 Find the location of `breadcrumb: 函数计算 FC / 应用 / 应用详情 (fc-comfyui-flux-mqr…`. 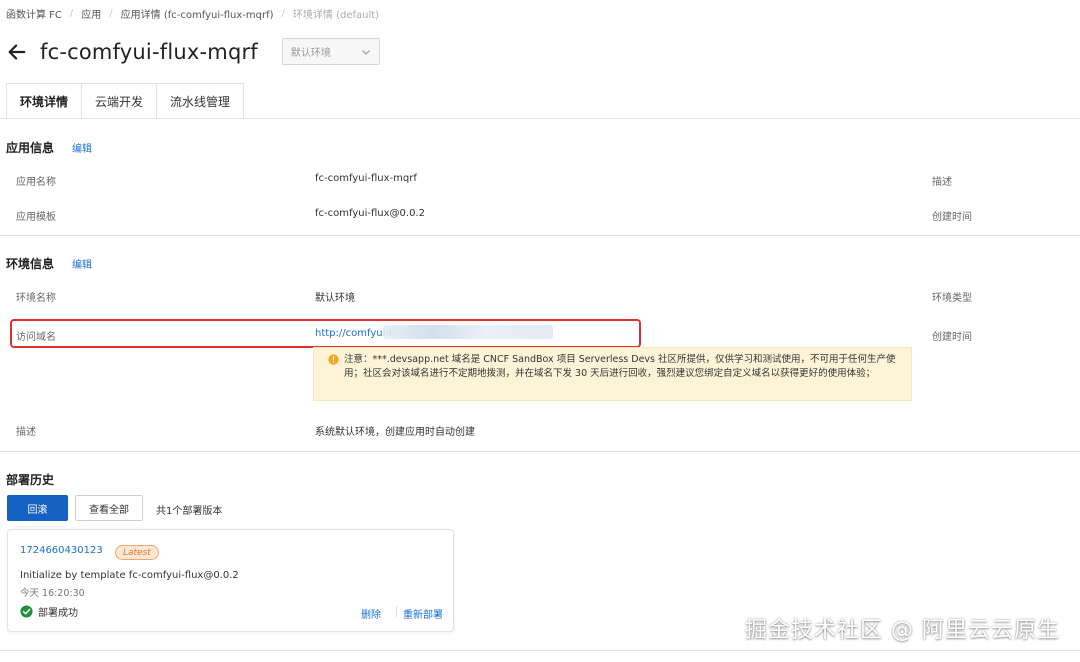

breadcrumb: 函数计算 FC / 应用 / 应用详情 (fc-comfyui-flux-mqr… is located at coordinates (192, 13).